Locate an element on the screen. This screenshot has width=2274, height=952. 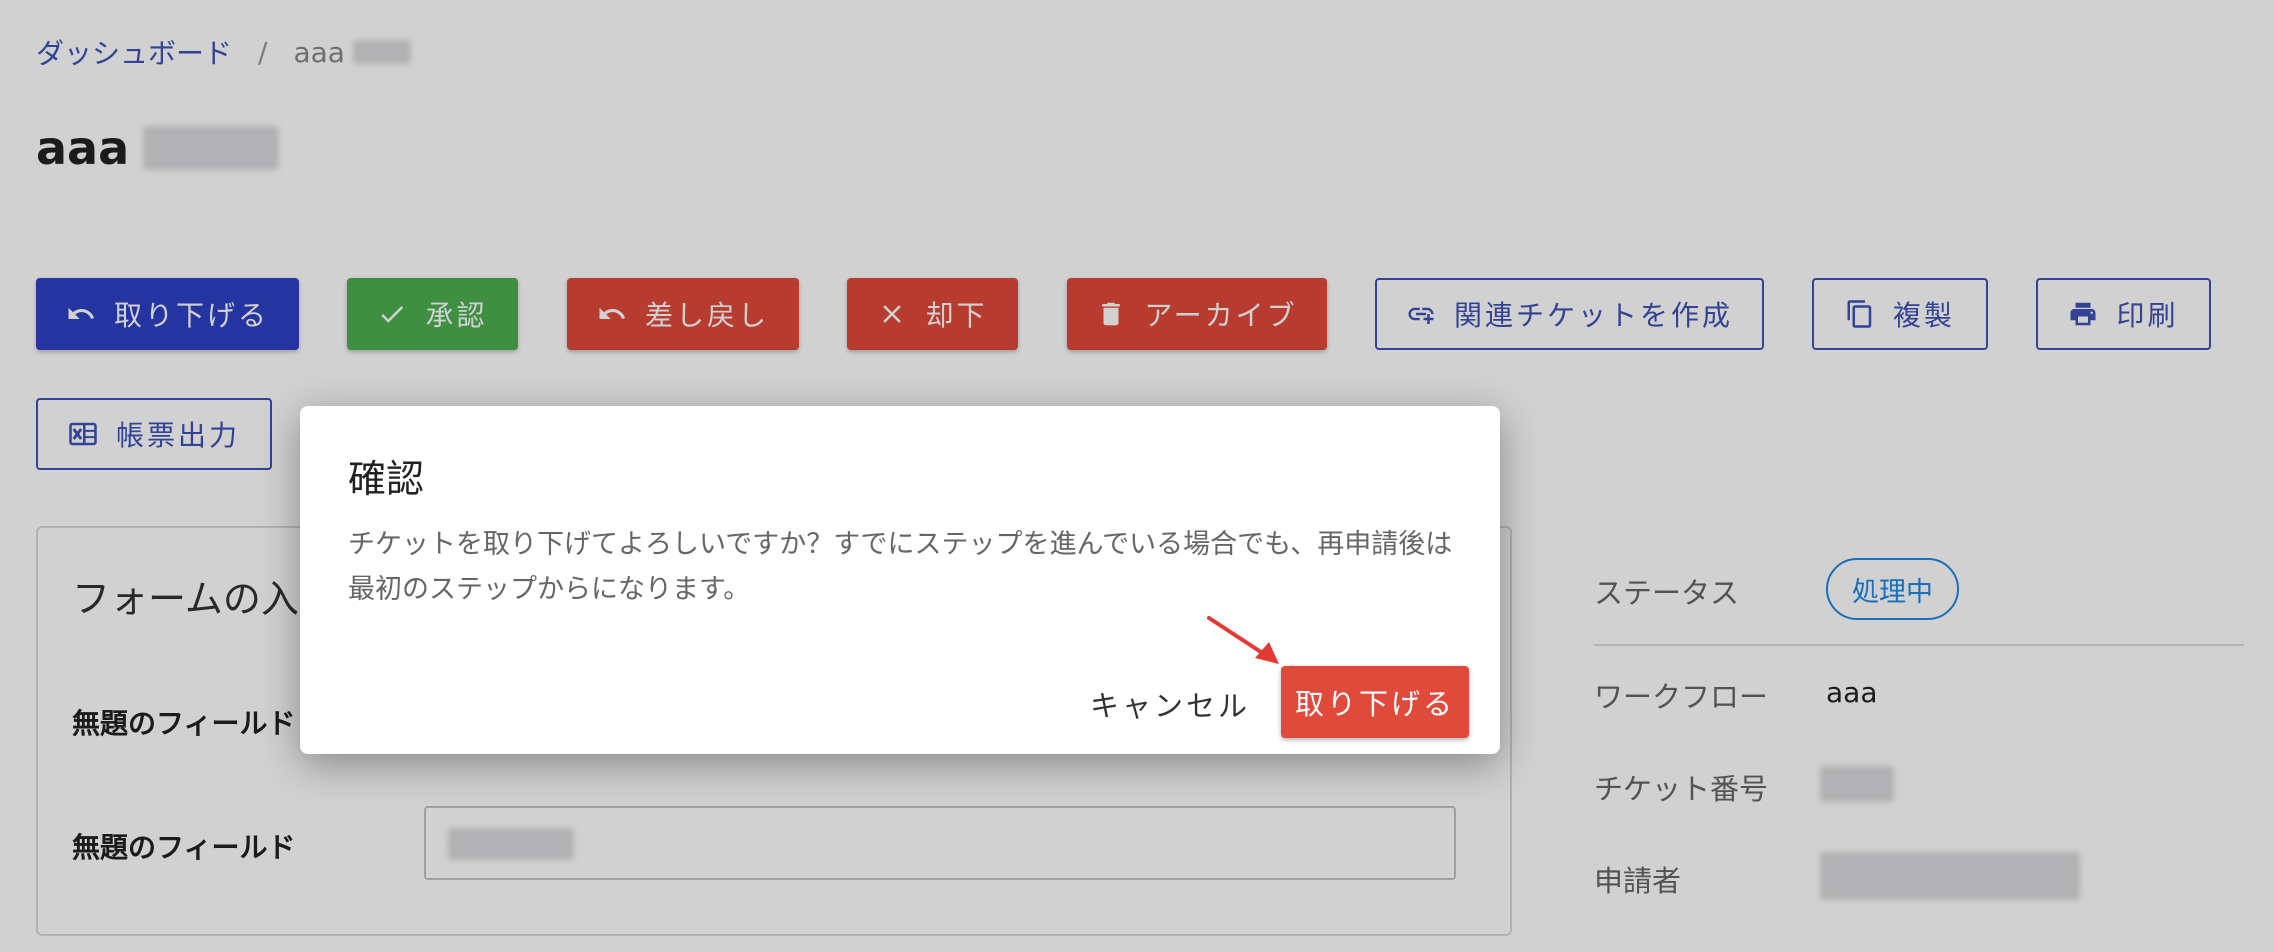
dialog-title: 確認 is located at coordinates (386, 479).